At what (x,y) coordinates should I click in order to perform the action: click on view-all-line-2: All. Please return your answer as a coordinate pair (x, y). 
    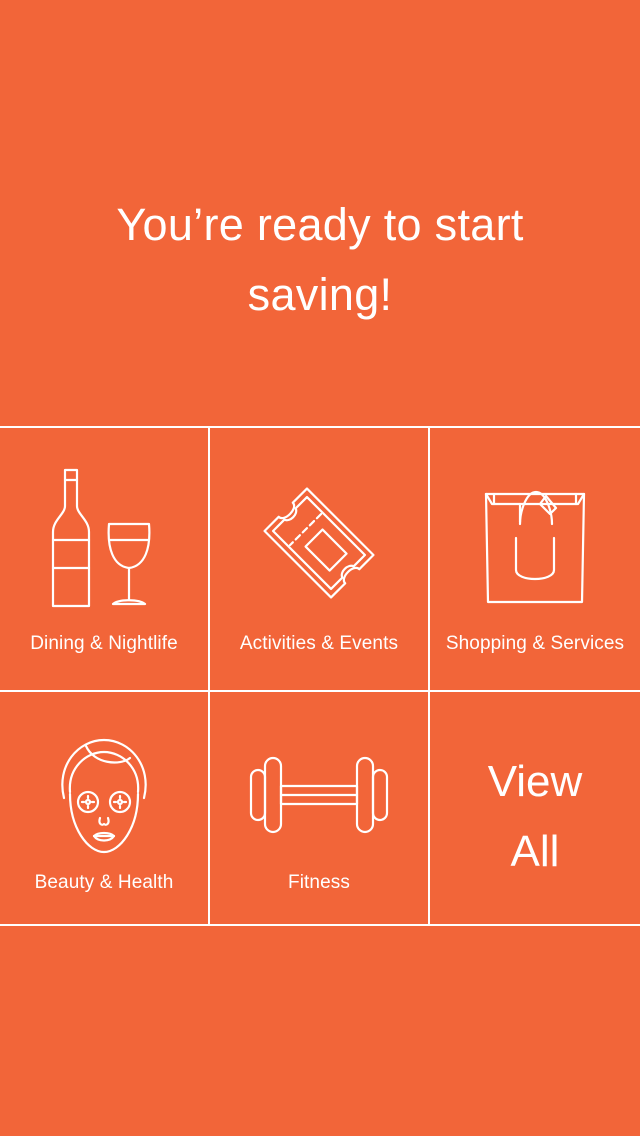
    Looking at the image, I should click on (535, 851).